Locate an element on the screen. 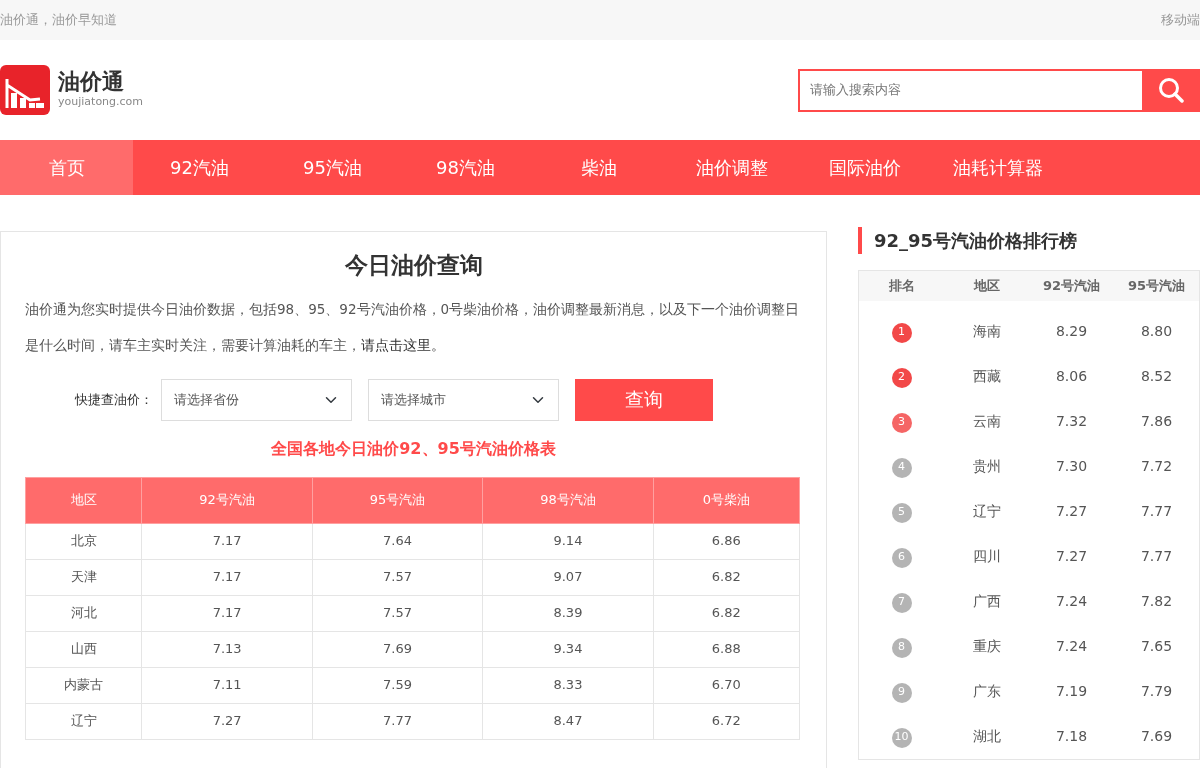 This screenshot has width=1200, height=768. price-value: 7.30 is located at coordinates (1071, 466).